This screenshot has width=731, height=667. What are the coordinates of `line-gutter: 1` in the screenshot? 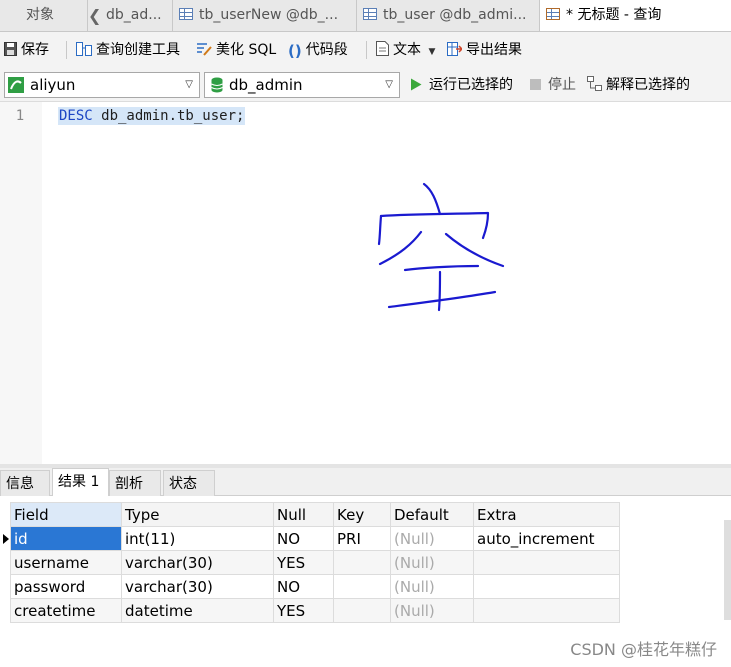 It's located at (21, 283).